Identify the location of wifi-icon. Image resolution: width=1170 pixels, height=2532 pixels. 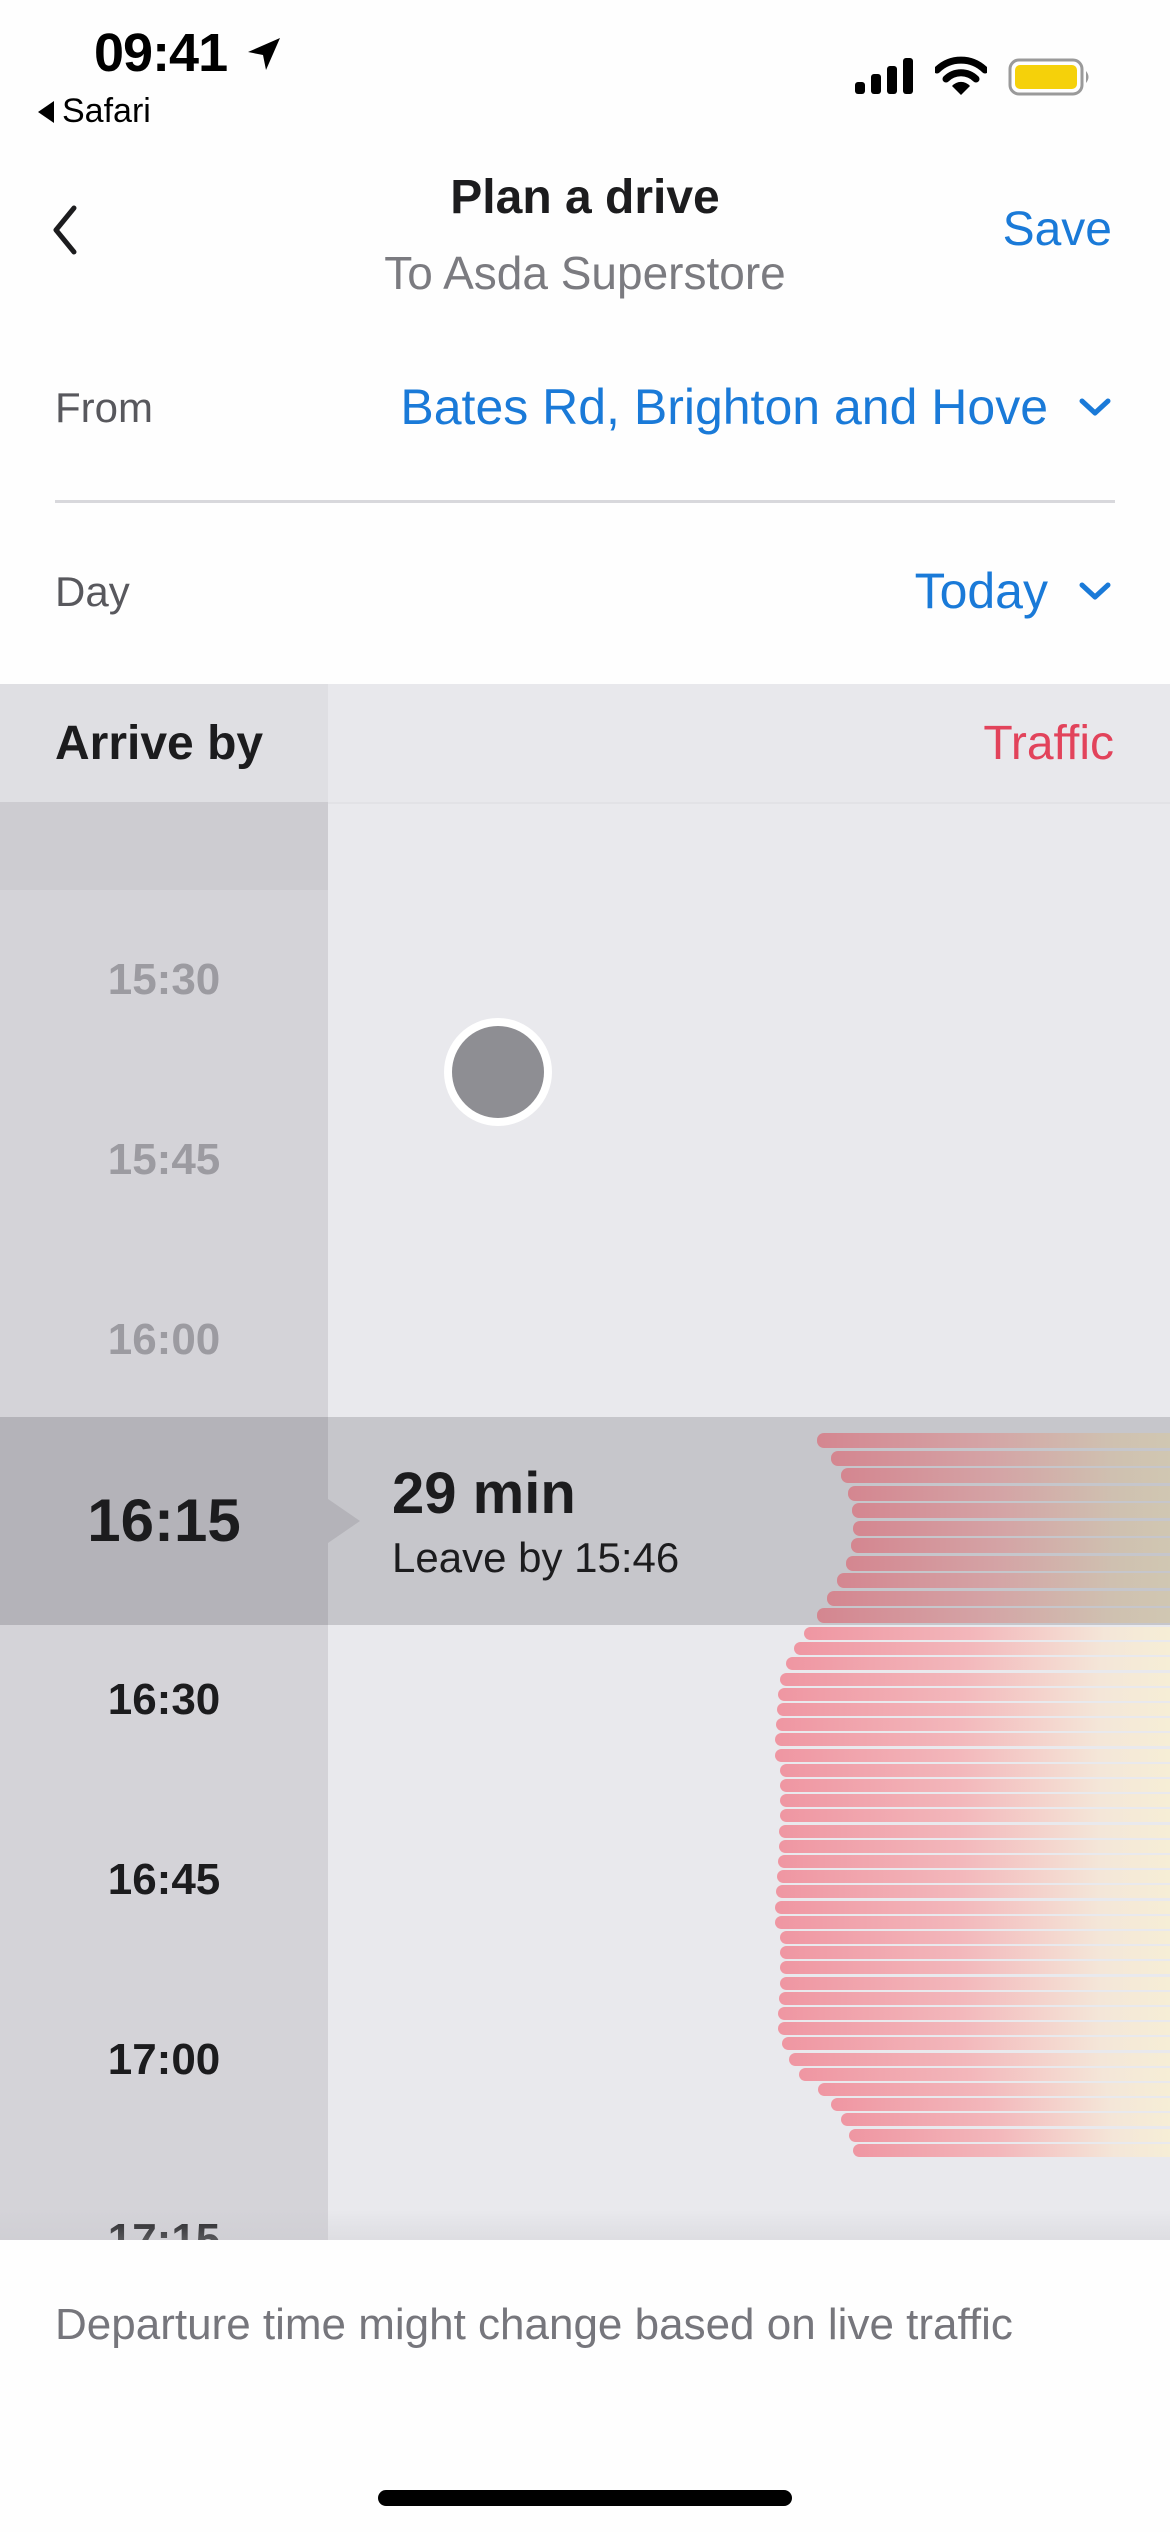
(961, 75).